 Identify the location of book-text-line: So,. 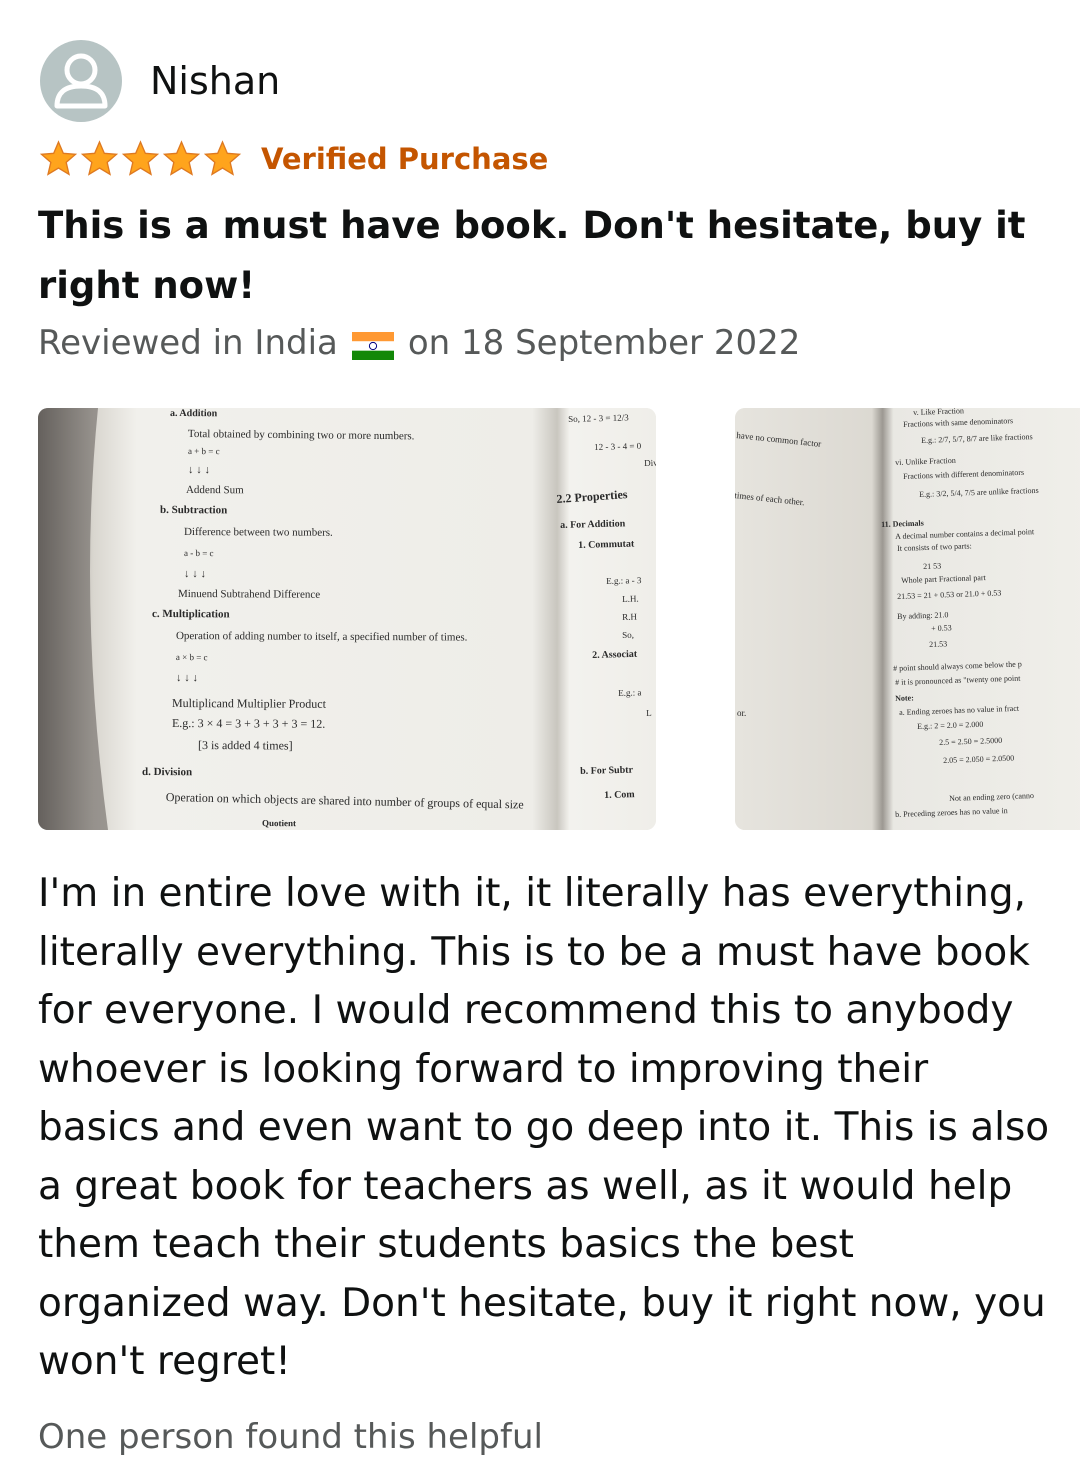
(628, 634).